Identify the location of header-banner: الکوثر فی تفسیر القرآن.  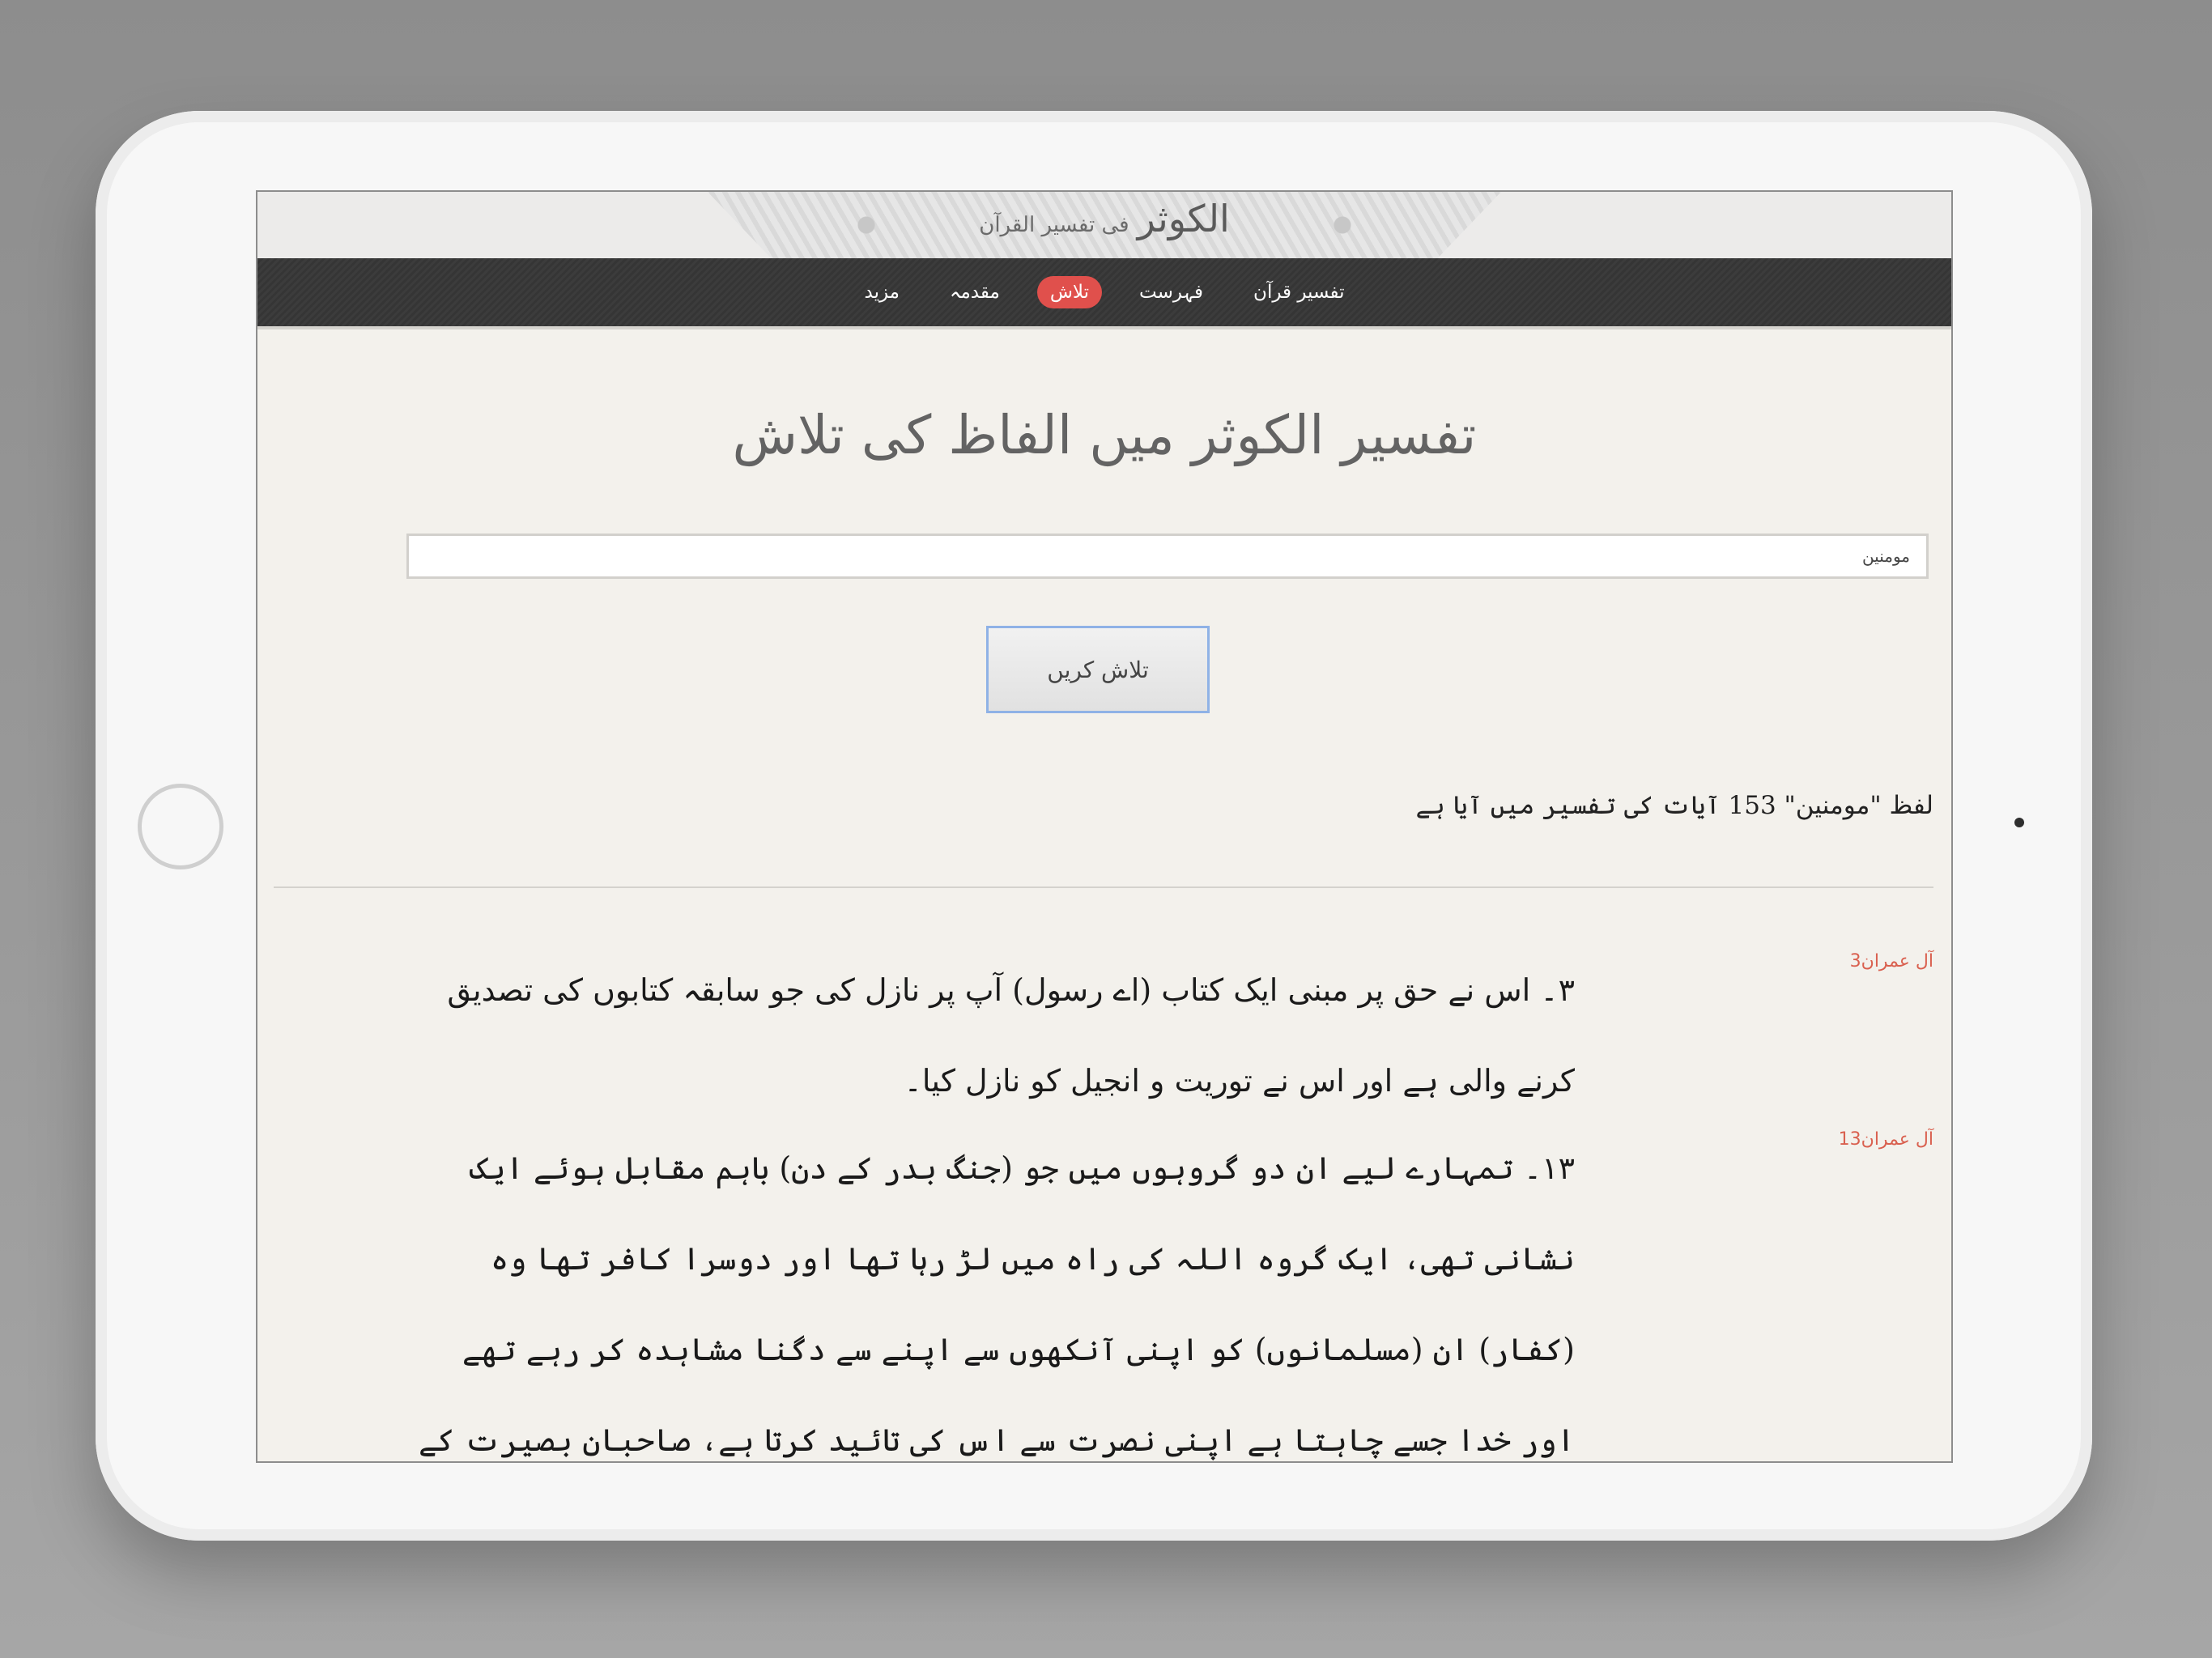
(1104, 225).